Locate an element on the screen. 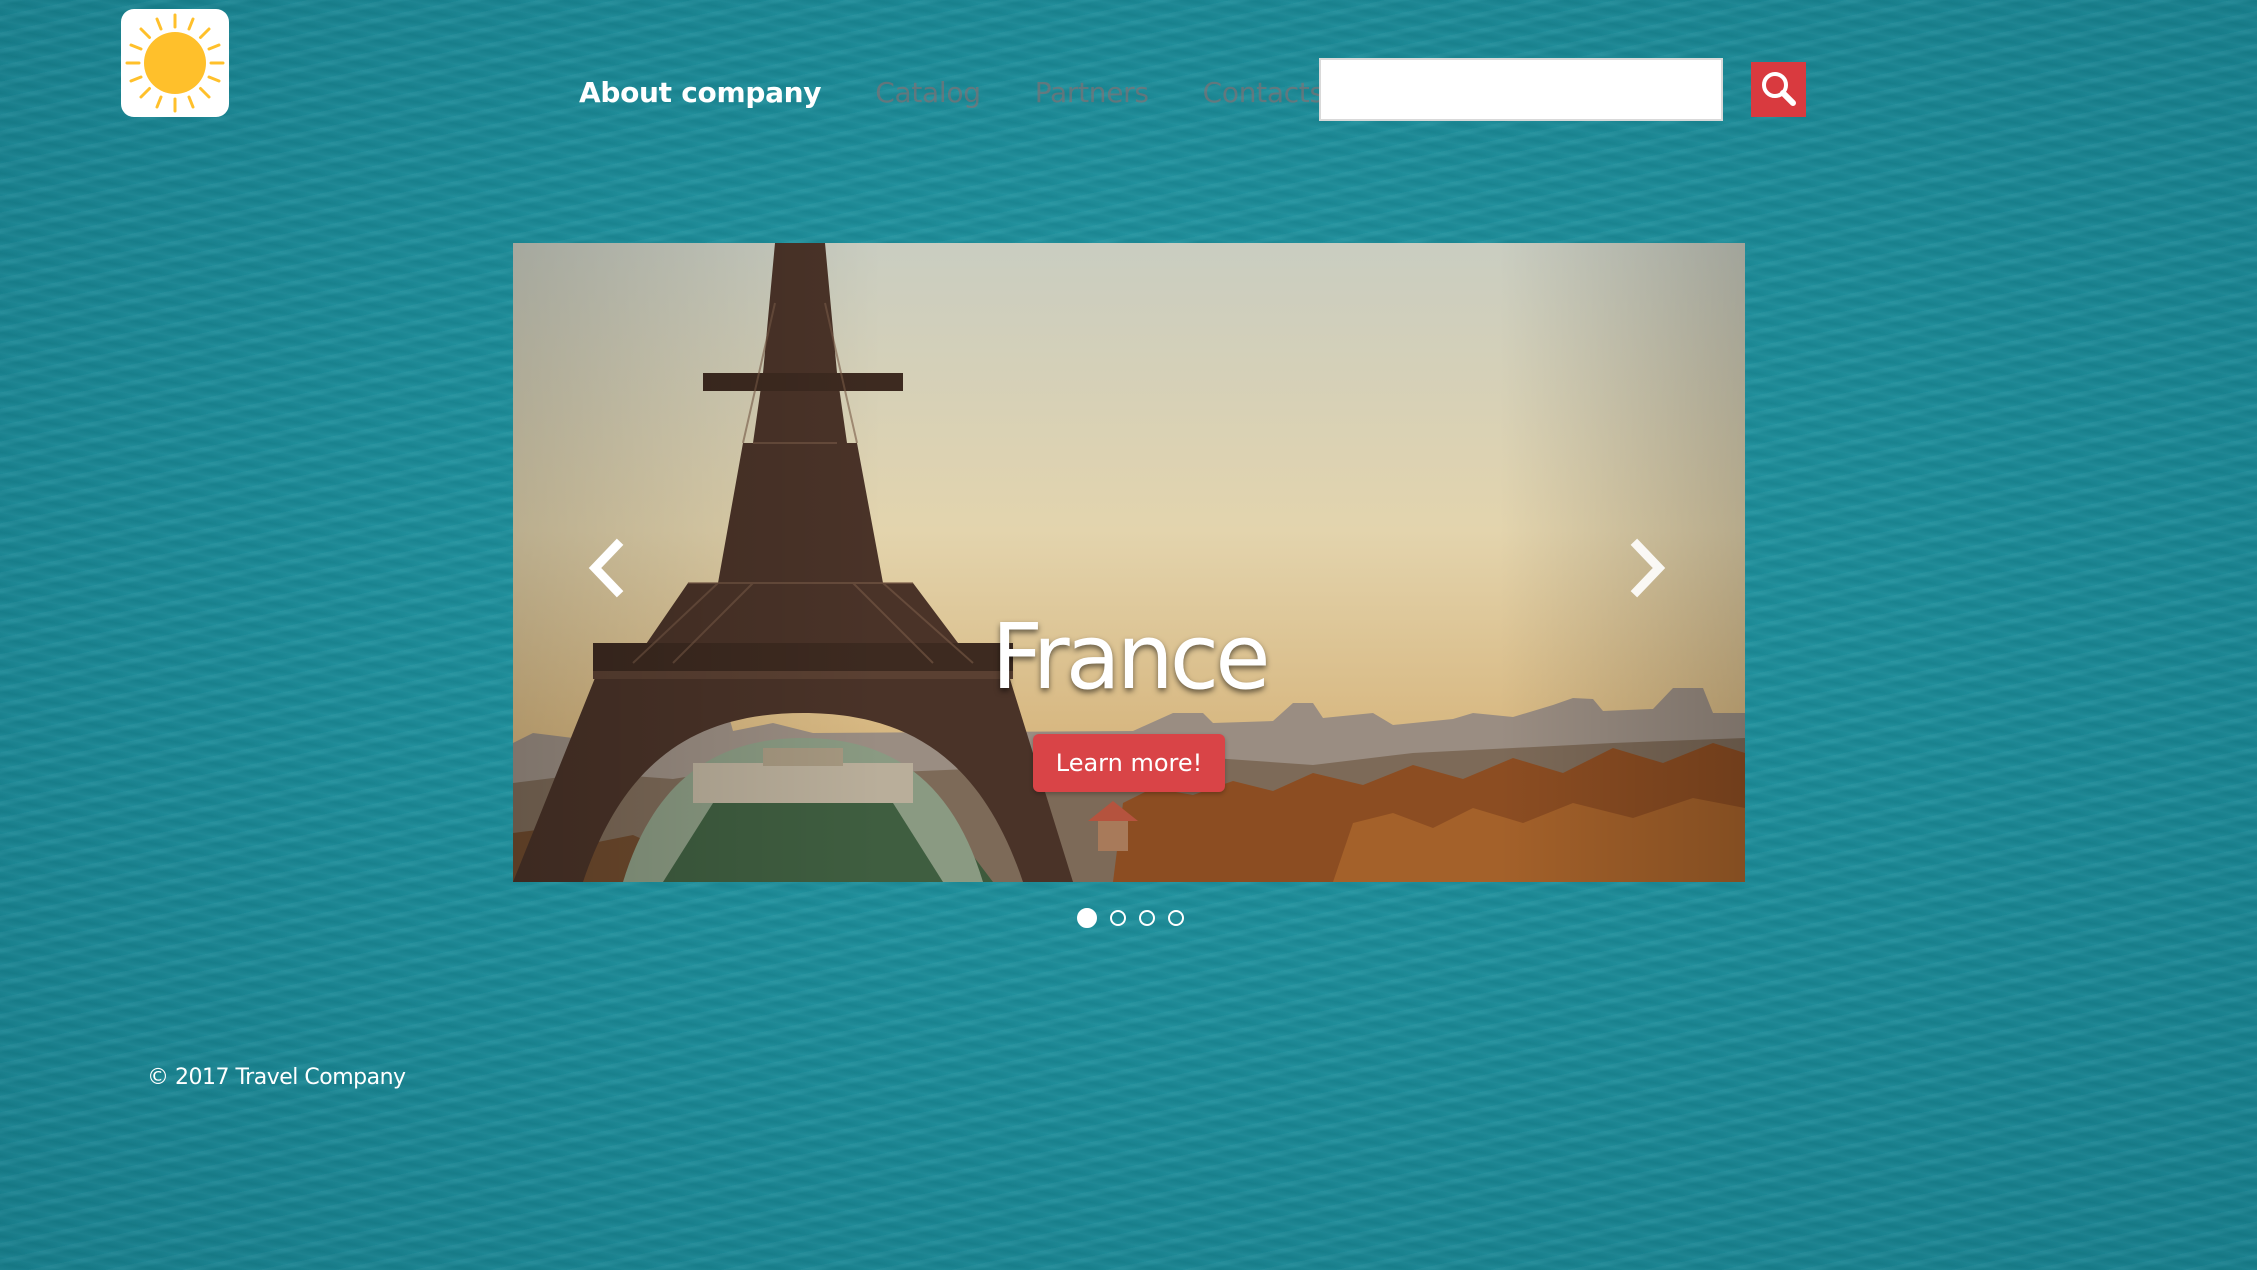 This screenshot has height=1270, width=2257. chevron-left-icon is located at coordinates (606, 568).